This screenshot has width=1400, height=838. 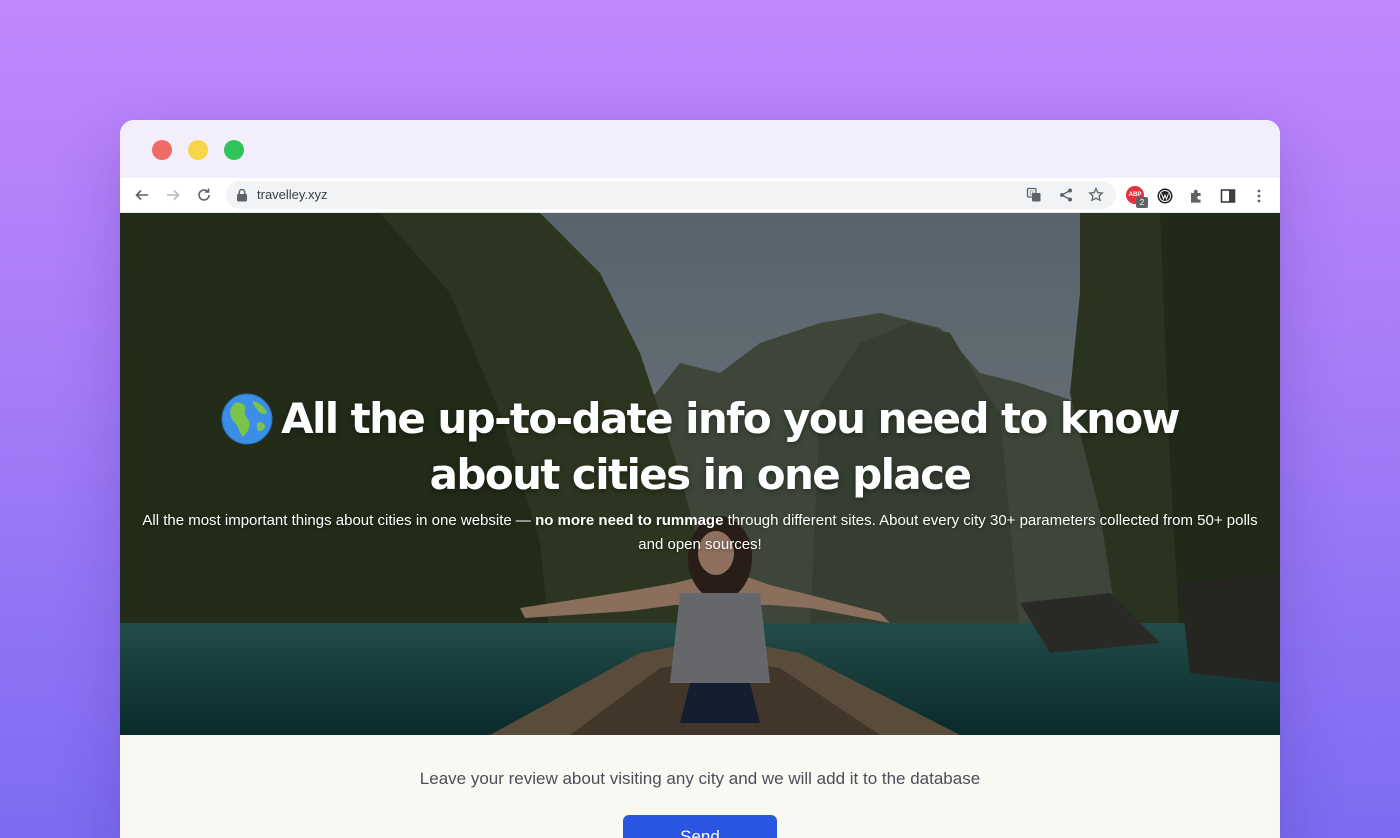 I want to click on wordpress-extension-icon, so click(x=1165, y=196).